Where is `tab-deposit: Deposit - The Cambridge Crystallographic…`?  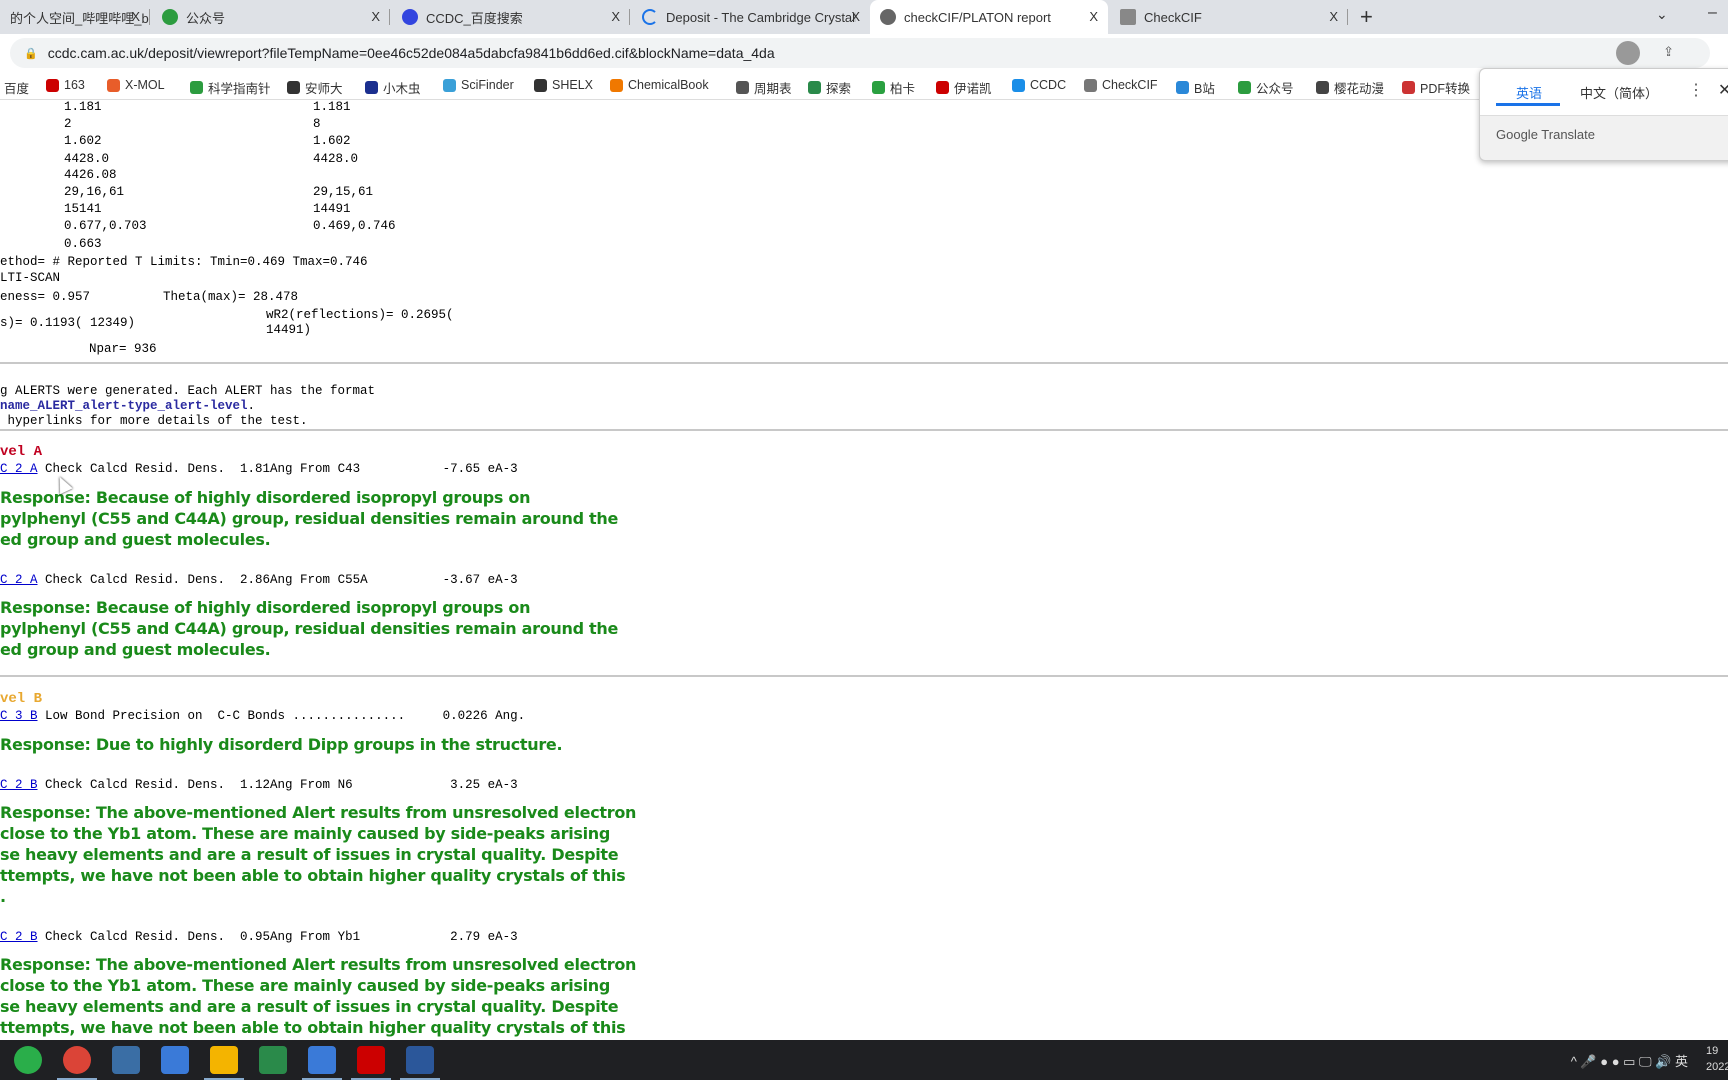
tab-deposit: Deposit - The Cambridge Crystallographic… is located at coordinates (751, 17).